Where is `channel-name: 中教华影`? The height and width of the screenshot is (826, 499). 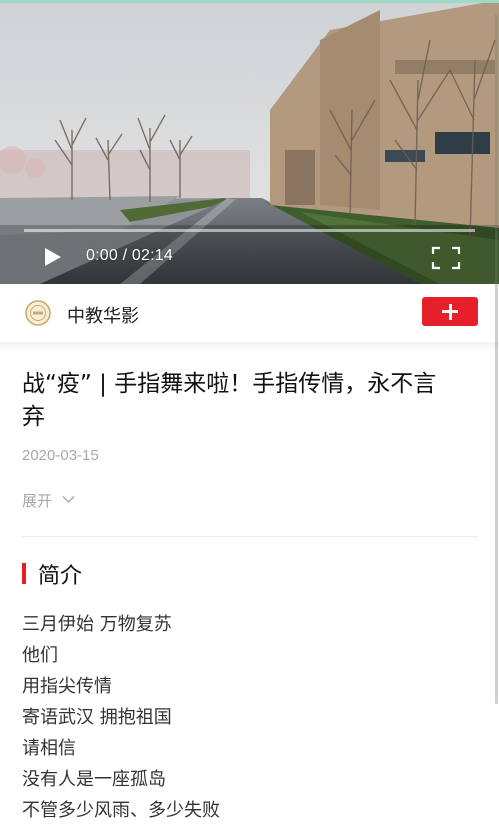
channel-name: 中教华影 is located at coordinates (103, 315).